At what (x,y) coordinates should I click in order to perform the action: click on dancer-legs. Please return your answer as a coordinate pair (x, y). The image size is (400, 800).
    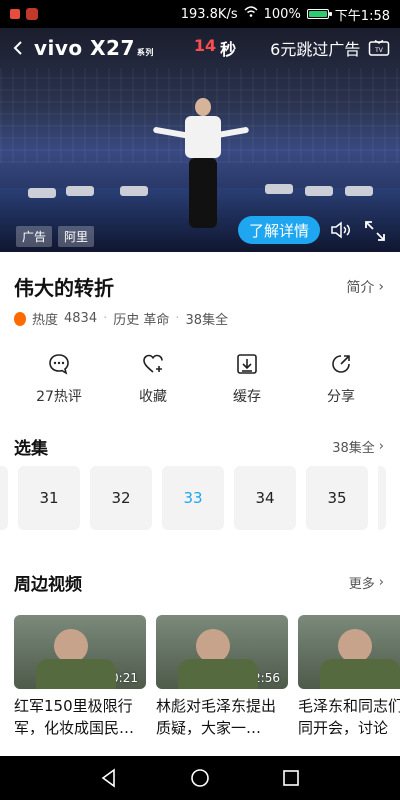
    Looking at the image, I should click on (203, 193).